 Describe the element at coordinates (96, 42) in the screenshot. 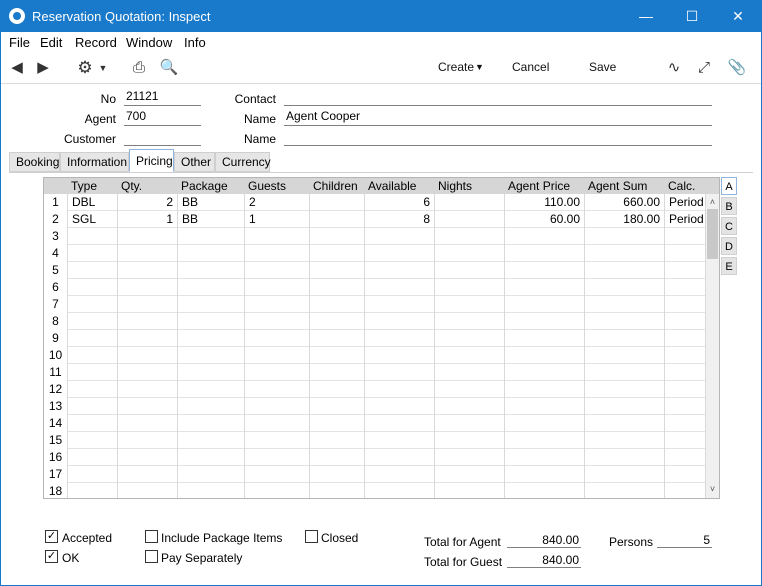

I see `menu-record: Record` at that location.